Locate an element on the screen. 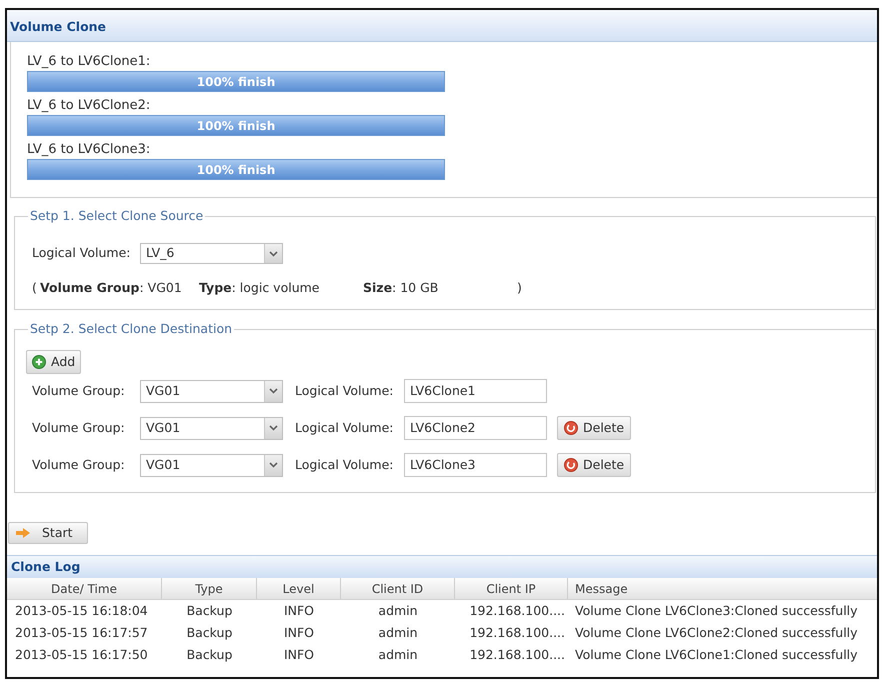 The width and height of the screenshot is (884, 684). info-text: ( is located at coordinates (35, 287).